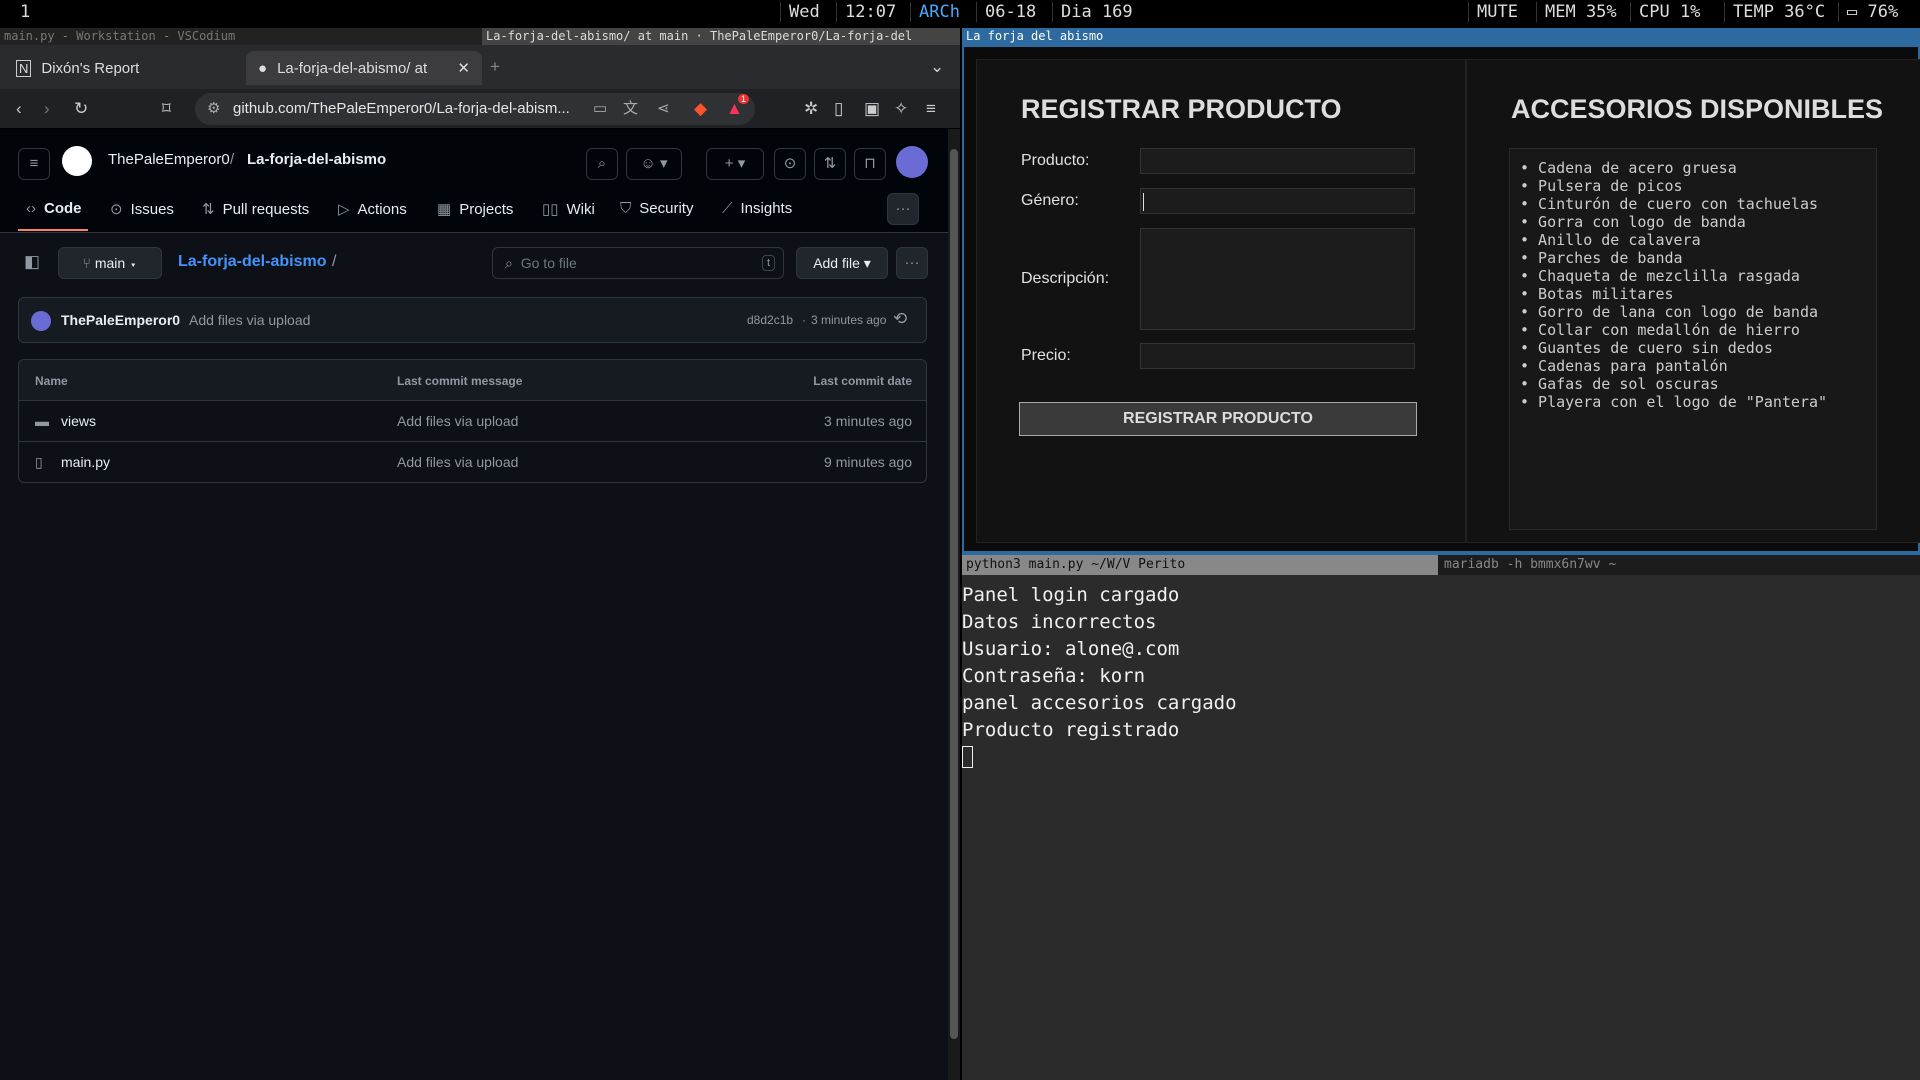 The height and width of the screenshot is (1080, 1920). Describe the element at coordinates (1679, 565) in the screenshot. I see `terminal-tab-mariadb: mariadb -h bmmx6n7wv ~` at that location.